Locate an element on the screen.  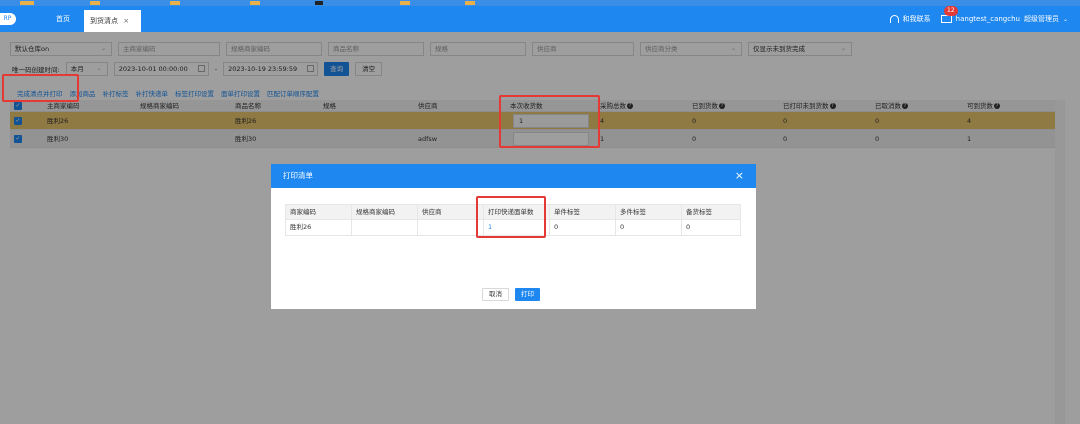
cancel-button: 取消 is located at coordinates (495, 294).